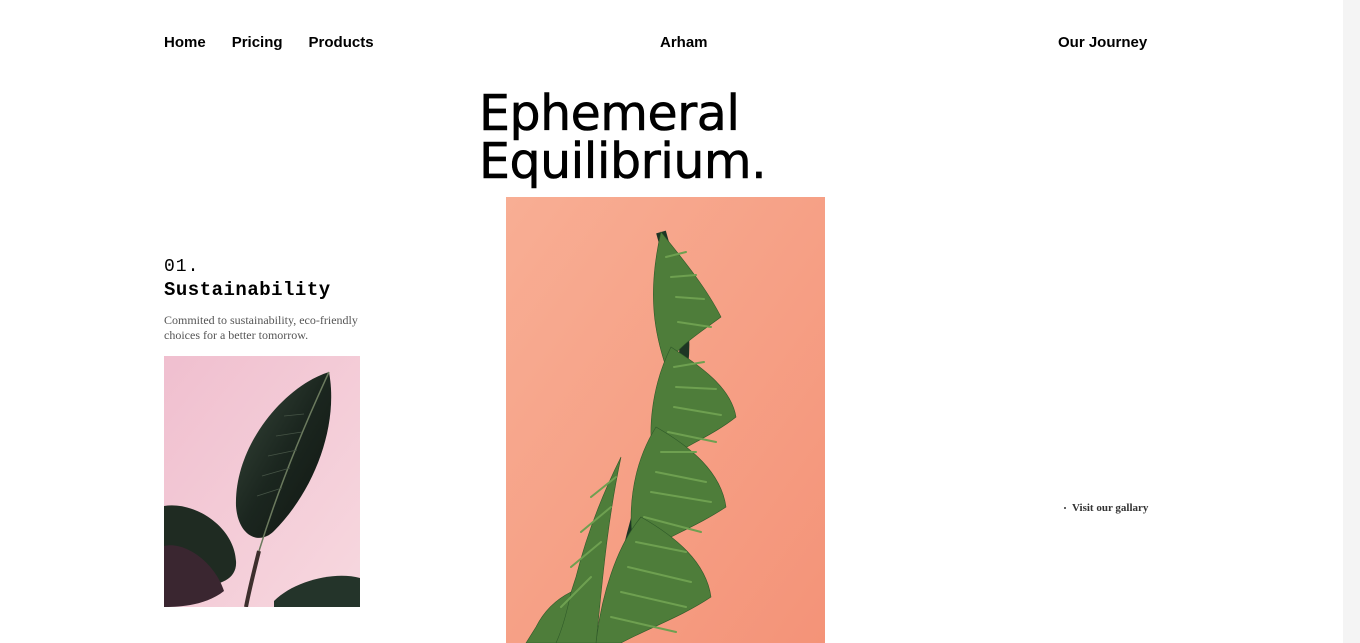  I want to click on hero-title: Ephemeral Equilibrium., so click(623, 137).